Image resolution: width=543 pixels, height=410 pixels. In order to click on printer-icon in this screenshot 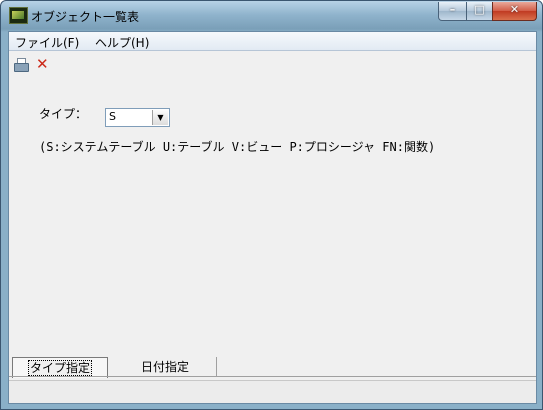, I will do `click(21, 65)`.